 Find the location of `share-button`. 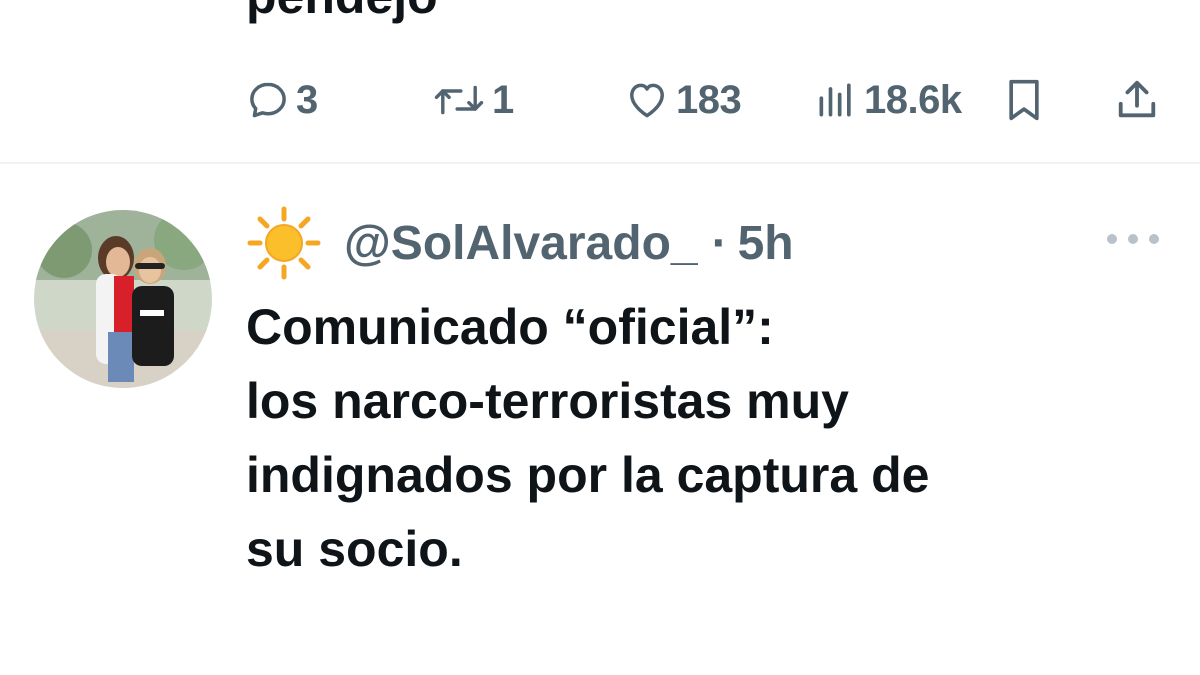

share-button is located at coordinates (1137, 100).